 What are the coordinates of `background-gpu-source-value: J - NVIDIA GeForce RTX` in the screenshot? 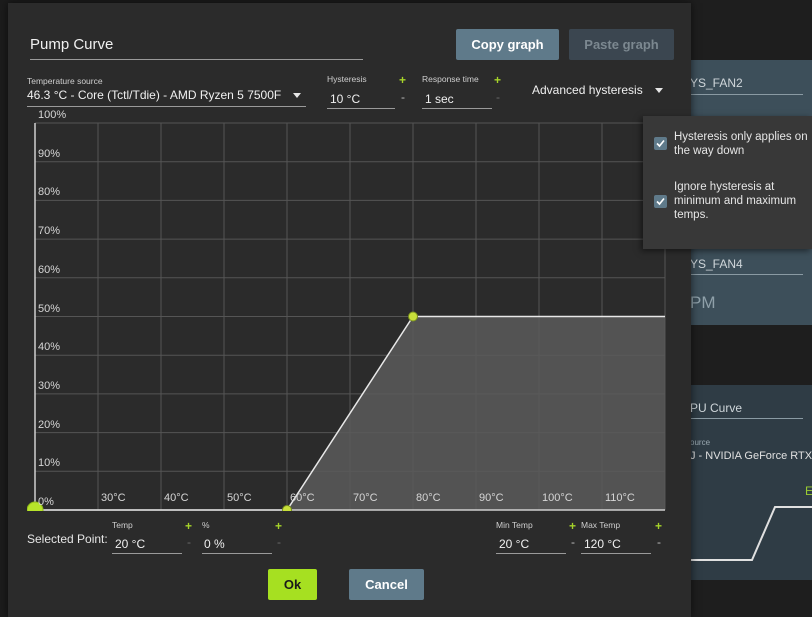 It's located at (751, 456).